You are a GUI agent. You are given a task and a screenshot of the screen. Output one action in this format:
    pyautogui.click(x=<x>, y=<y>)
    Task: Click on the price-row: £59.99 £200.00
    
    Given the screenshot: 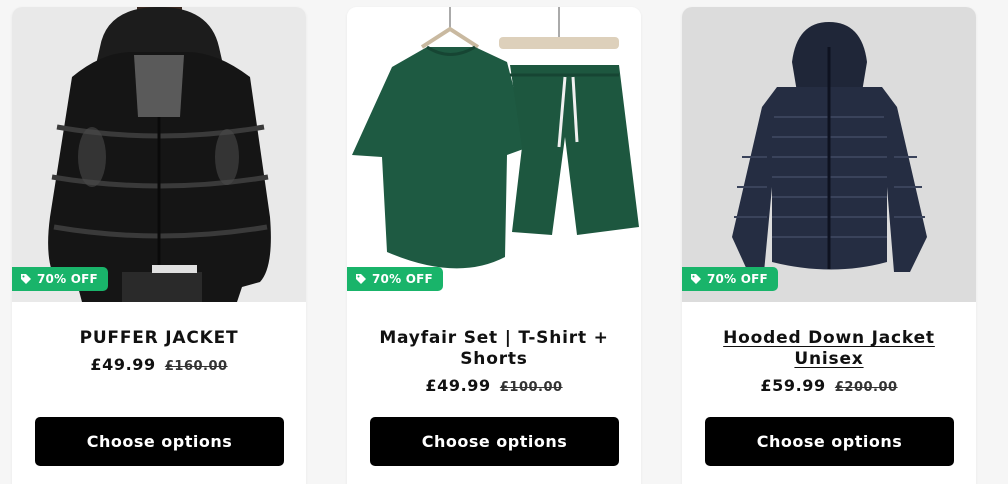 What is the action you would take?
    pyautogui.click(x=829, y=385)
    